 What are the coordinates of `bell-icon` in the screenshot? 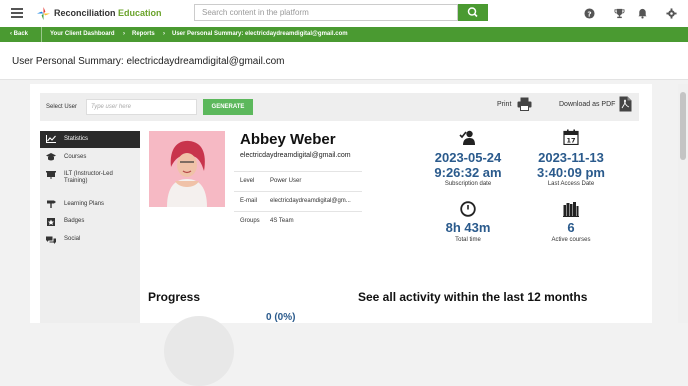 It's located at (642, 13).